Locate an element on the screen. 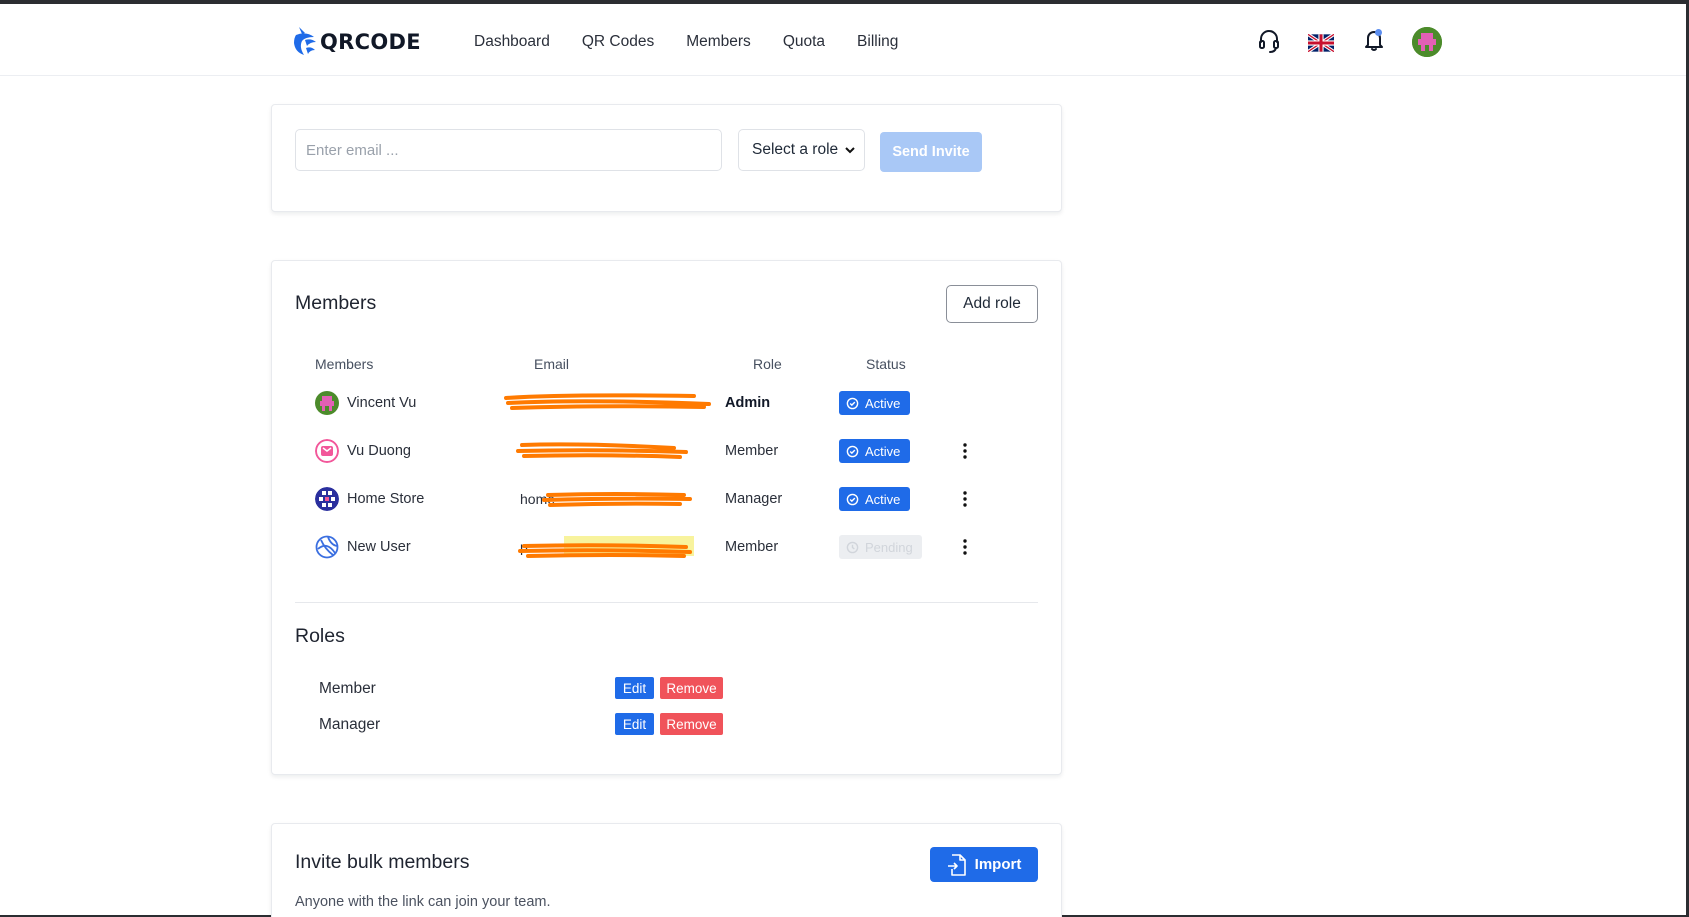  import-label: Import is located at coordinates (998, 864).